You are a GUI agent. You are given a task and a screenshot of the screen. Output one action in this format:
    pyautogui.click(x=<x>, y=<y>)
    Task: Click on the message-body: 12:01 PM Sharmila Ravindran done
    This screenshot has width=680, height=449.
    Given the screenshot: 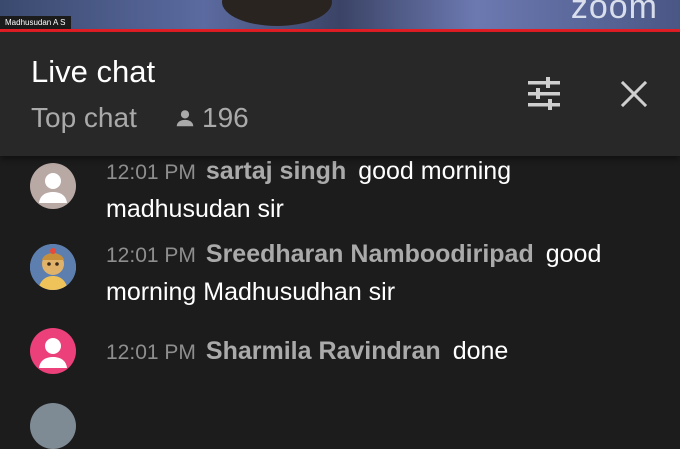 What is the action you would take?
    pyautogui.click(x=376, y=352)
    